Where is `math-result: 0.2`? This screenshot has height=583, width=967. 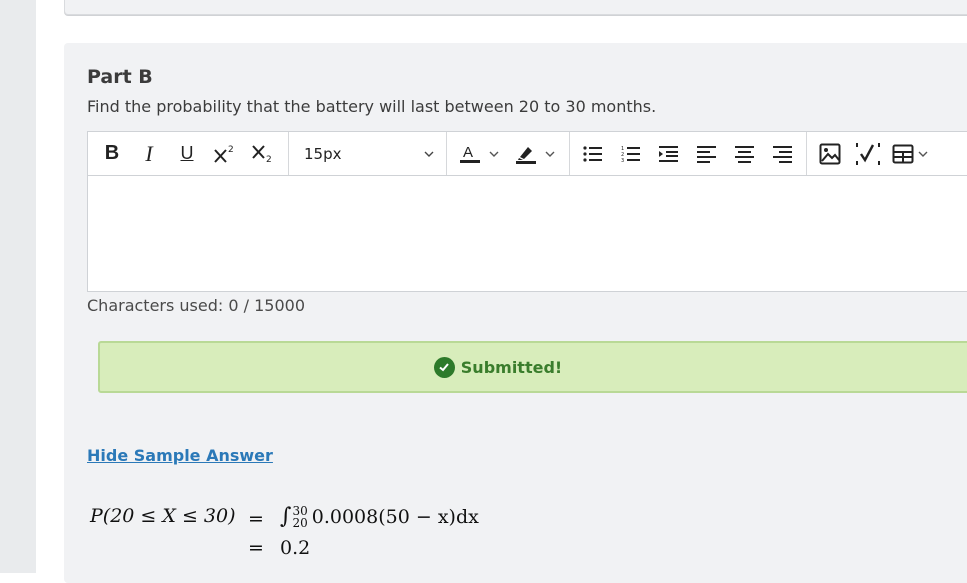 math-result: 0.2 is located at coordinates (295, 548).